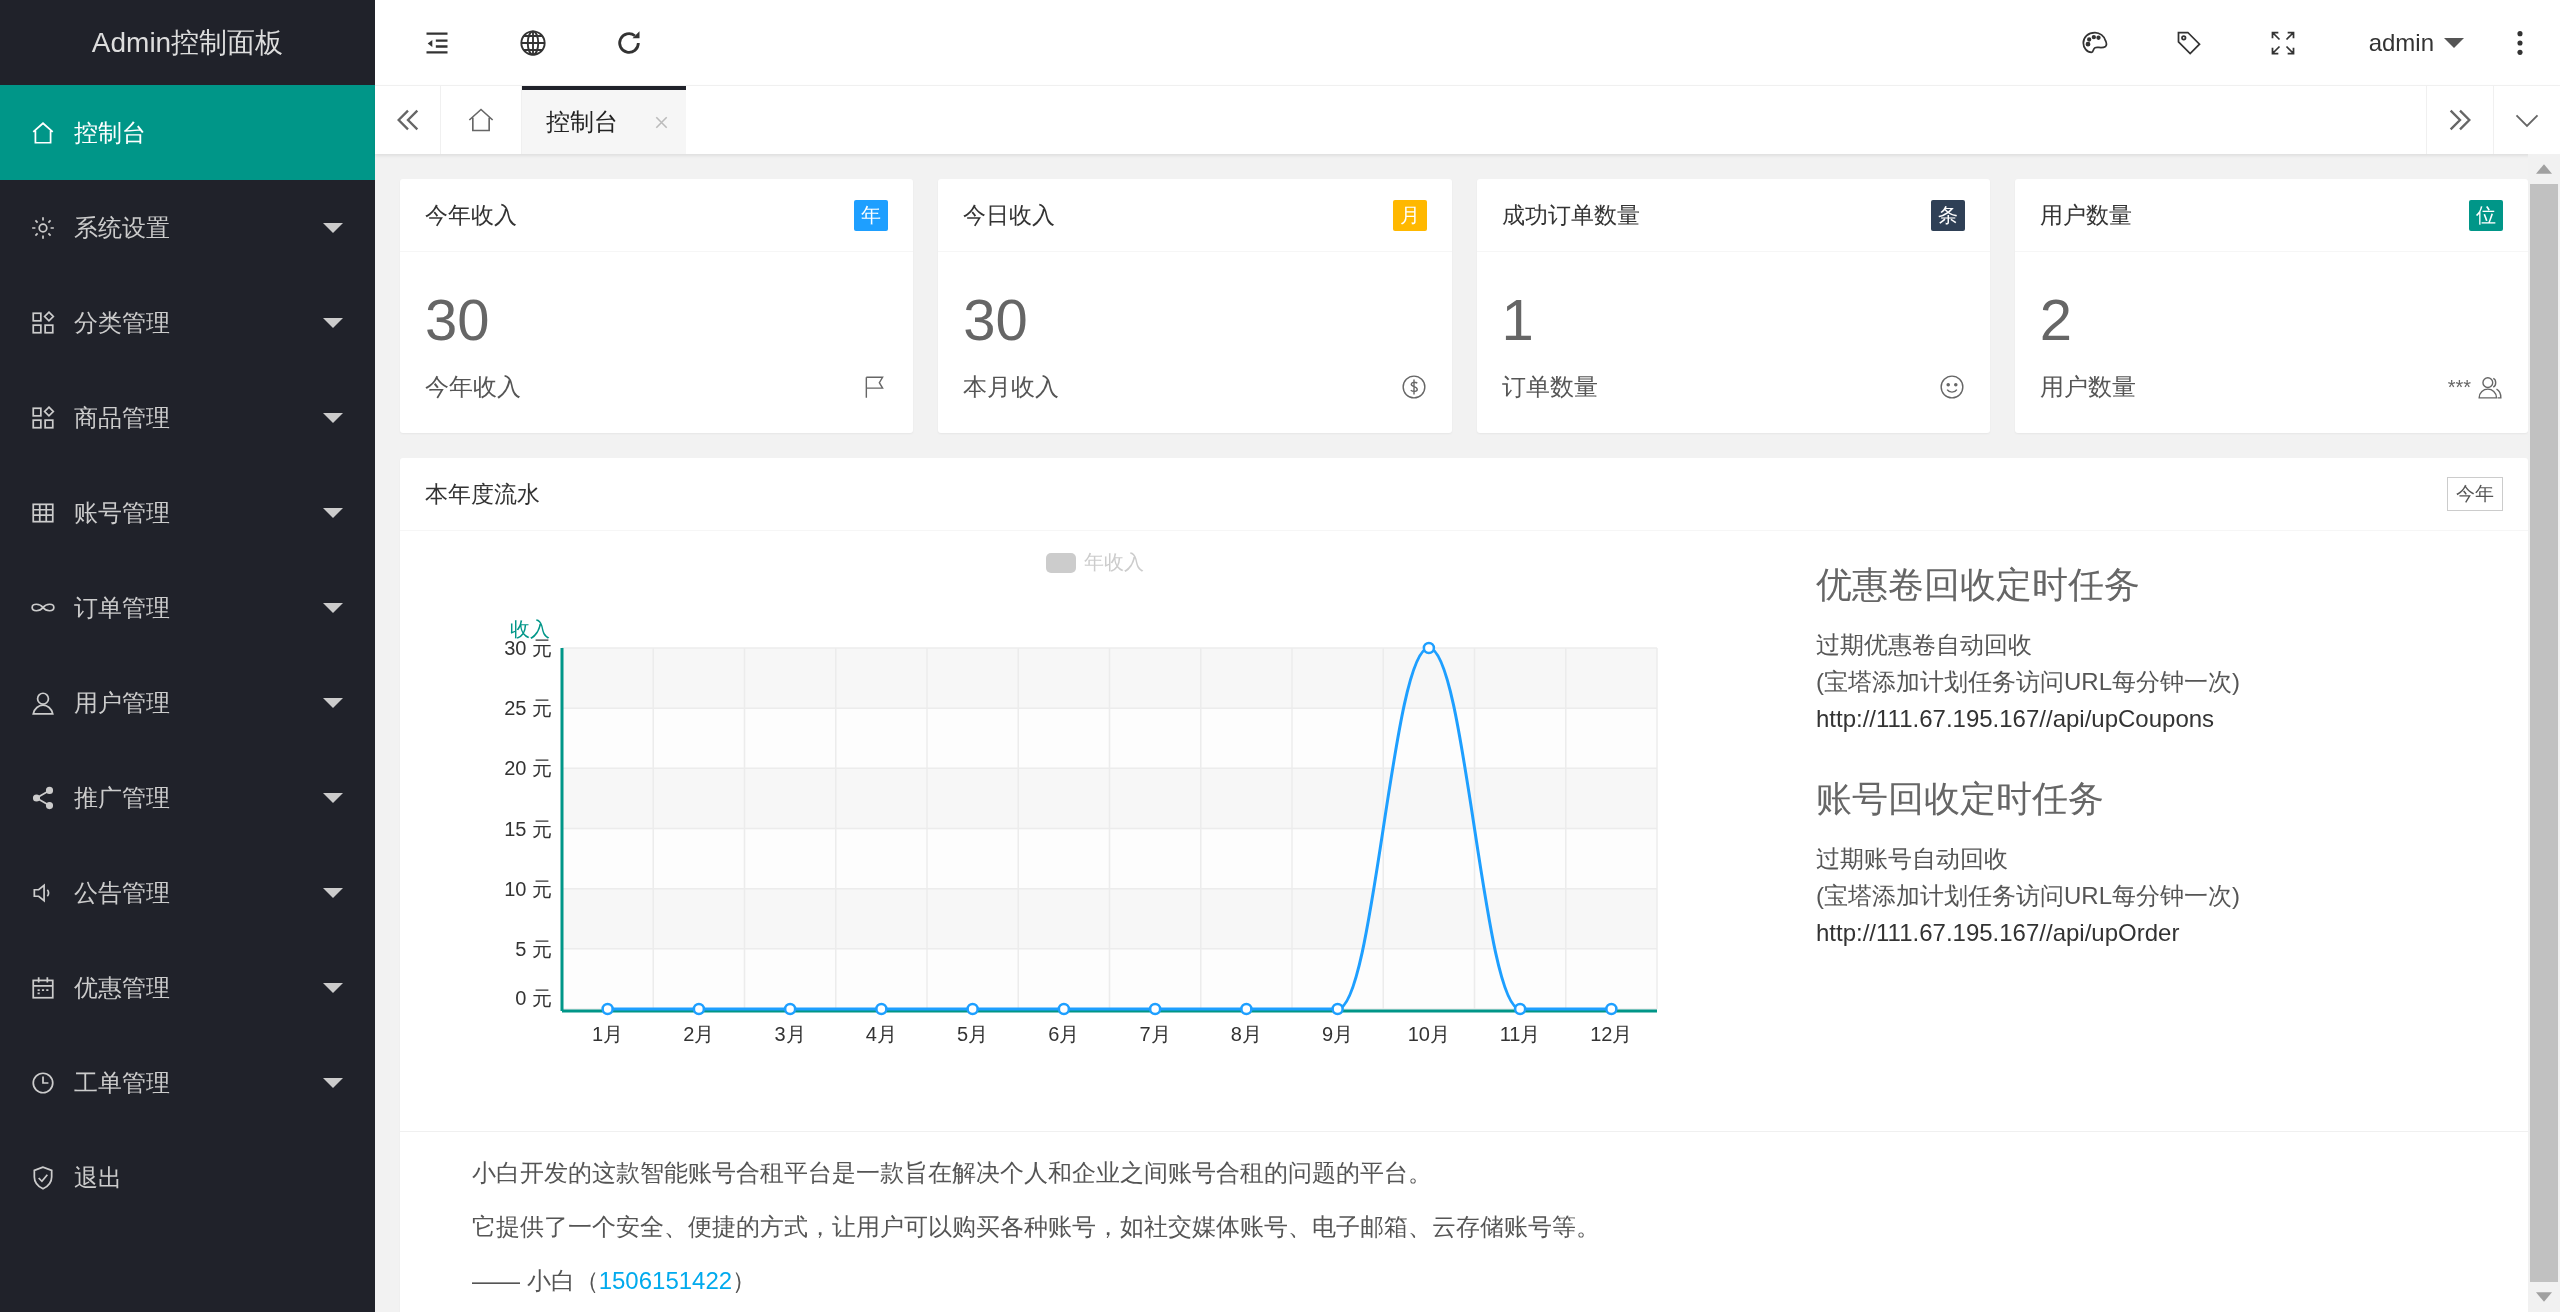 The height and width of the screenshot is (1312, 2560). Describe the element at coordinates (1518, 320) in the screenshot. I see `stat-value: 1` at that location.